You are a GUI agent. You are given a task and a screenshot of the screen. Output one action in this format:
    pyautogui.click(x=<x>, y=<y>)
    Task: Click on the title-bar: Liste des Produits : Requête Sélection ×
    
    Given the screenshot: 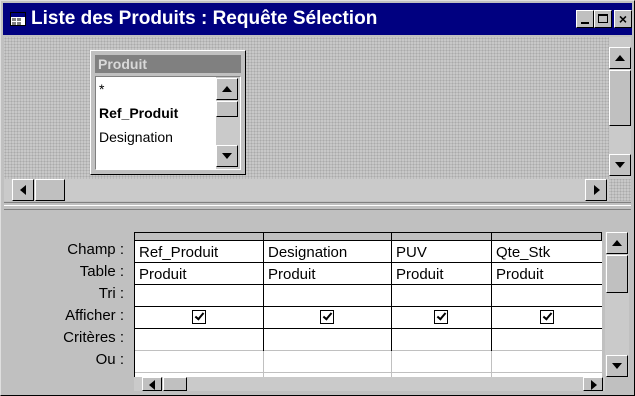 What is the action you would take?
    pyautogui.click(x=317, y=19)
    